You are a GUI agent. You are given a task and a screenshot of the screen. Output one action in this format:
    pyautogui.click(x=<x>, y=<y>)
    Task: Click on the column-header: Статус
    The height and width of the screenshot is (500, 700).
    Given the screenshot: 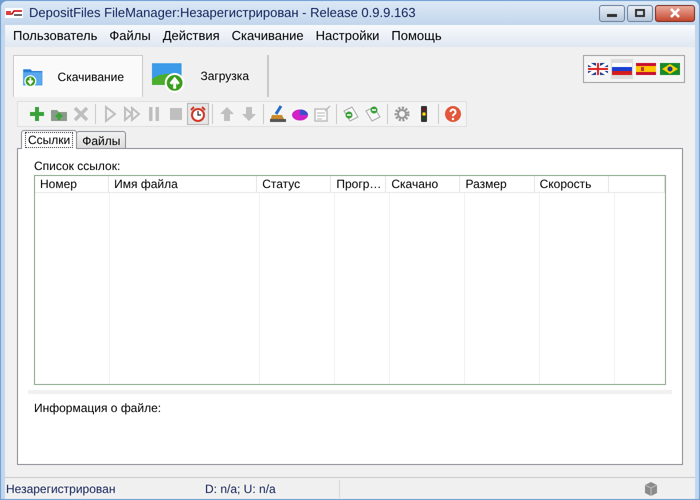 What is the action you would take?
    pyautogui.click(x=294, y=184)
    